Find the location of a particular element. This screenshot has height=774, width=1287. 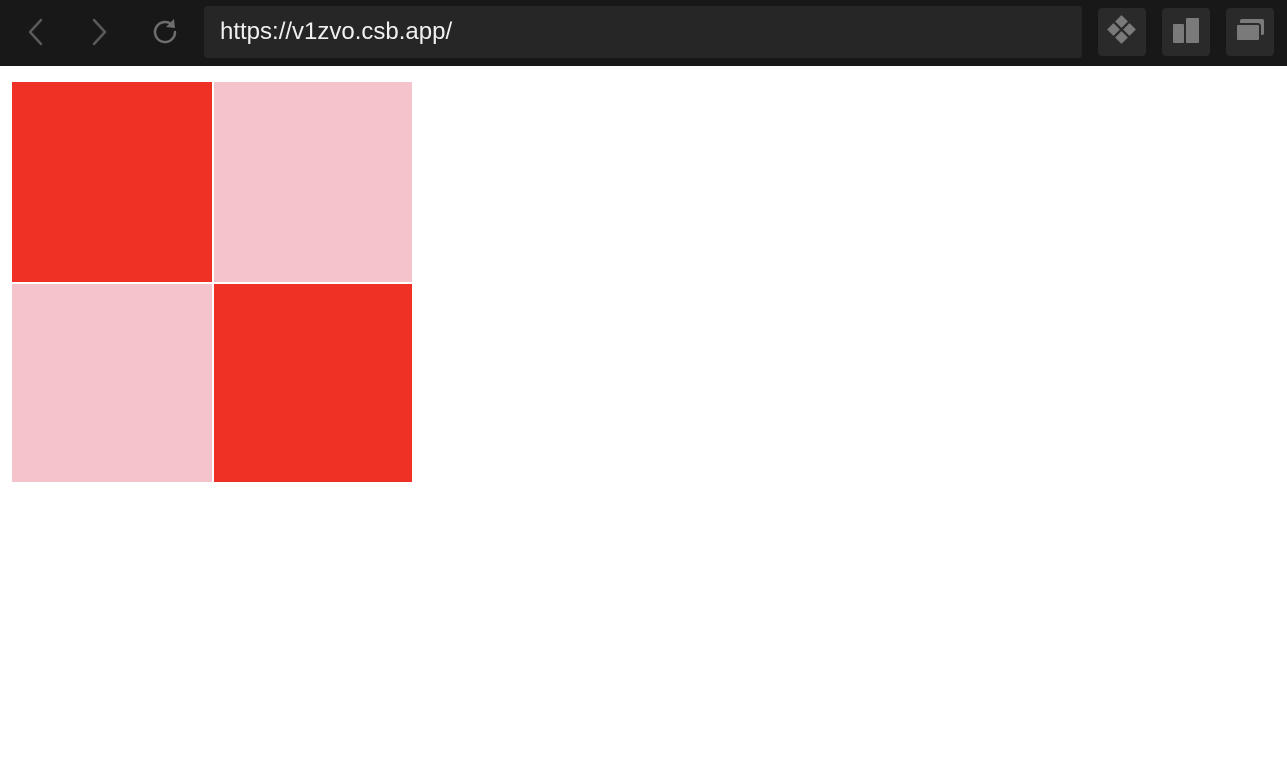

split-view-icon is located at coordinates (1186, 32).